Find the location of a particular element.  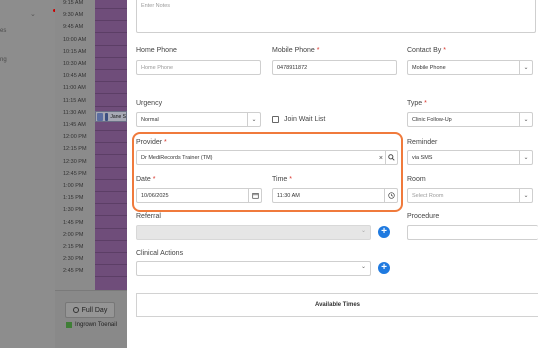

mobile-phone-label: Mobile Phone * is located at coordinates (296, 50).